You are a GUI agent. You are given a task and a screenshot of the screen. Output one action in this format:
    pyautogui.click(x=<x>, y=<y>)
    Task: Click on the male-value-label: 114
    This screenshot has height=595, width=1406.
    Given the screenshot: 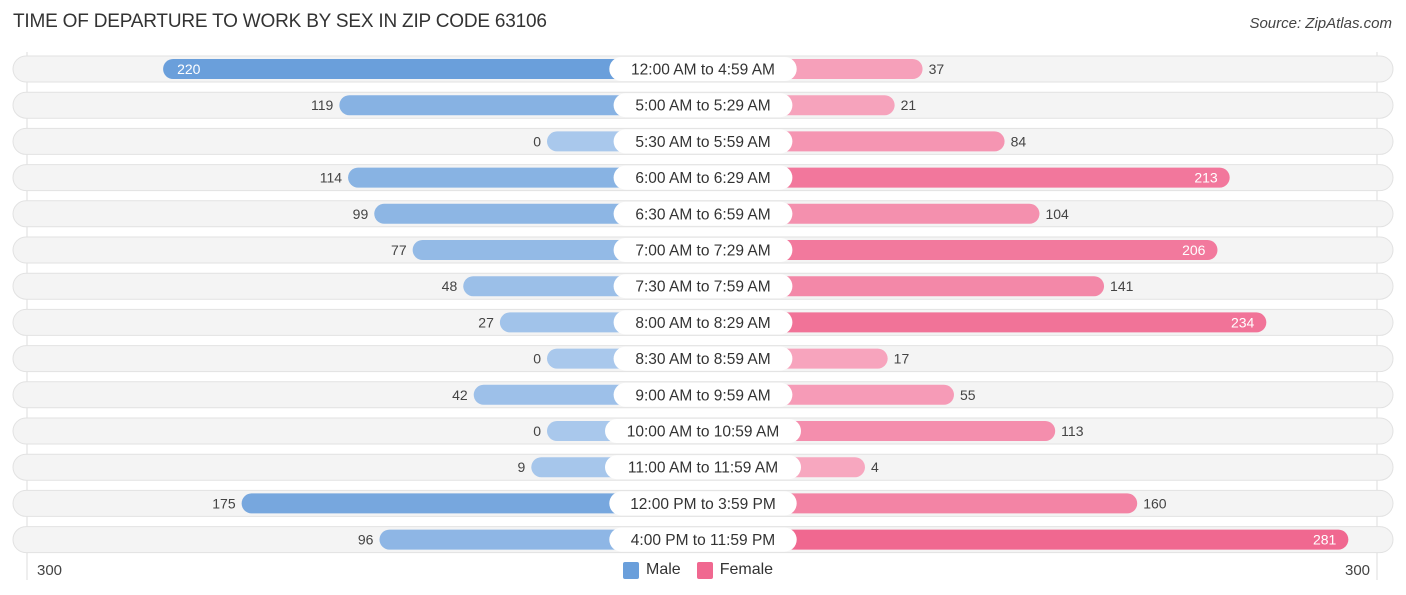 What is the action you would take?
    pyautogui.click(x=331, y=178)
    